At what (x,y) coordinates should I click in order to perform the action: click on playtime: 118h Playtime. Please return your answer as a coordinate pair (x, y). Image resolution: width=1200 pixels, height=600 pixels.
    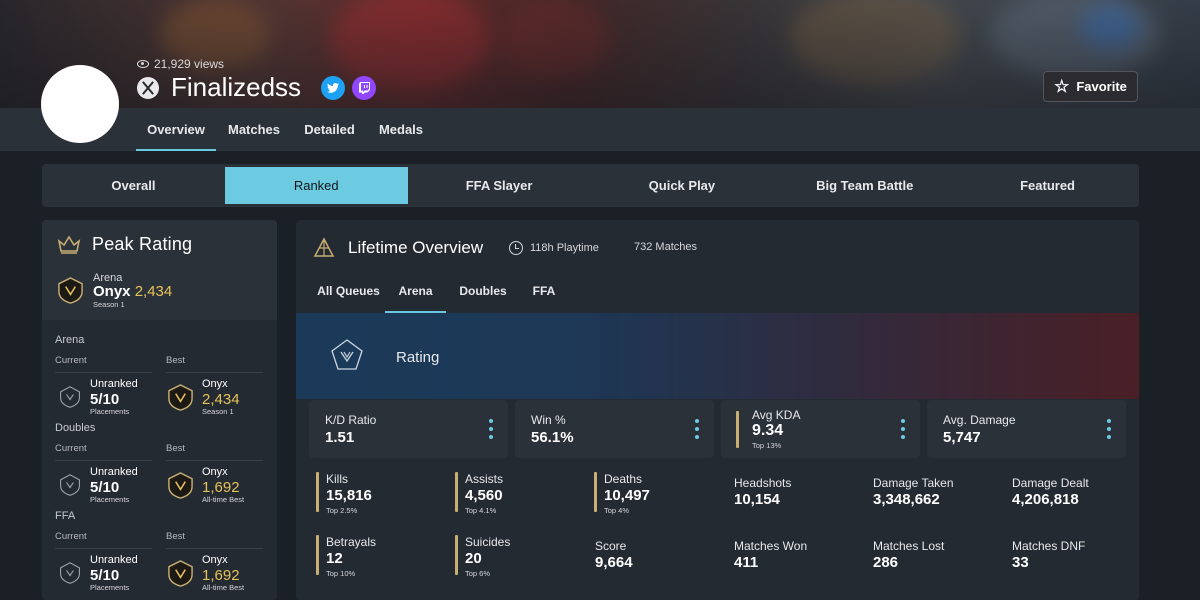
    Looking at the image, I should click on (554, 248).